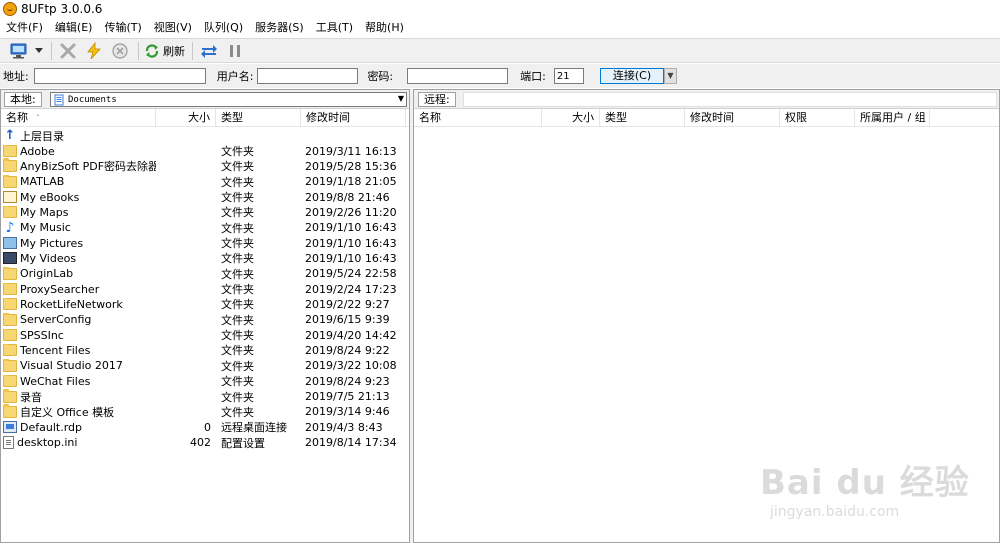  What do you see at coordinates (51, 427) in the screenshot?
I see `row-name: Default.rdp` at bounding box center [51, 427].